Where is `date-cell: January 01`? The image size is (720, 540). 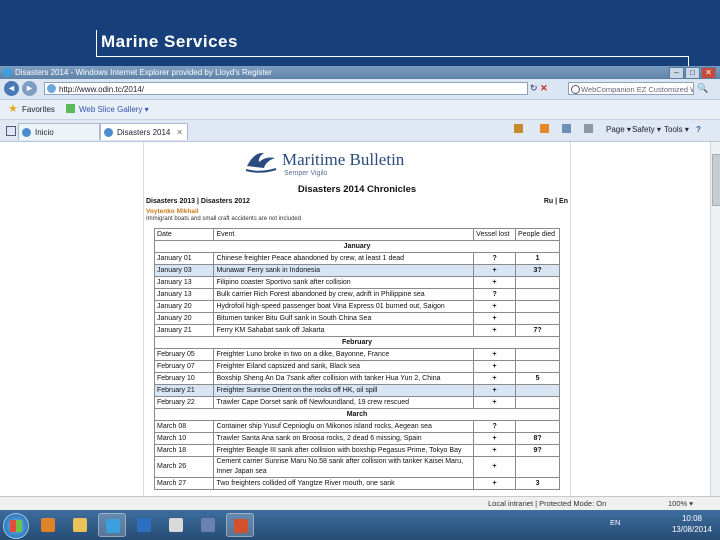 date-cell: January 01 is located at coordinates (184, 258).